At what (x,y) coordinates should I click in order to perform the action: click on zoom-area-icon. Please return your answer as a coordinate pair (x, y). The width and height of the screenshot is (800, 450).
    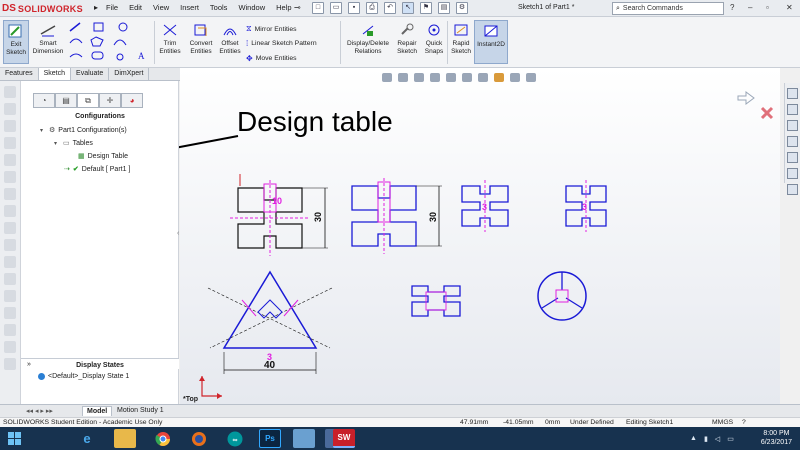
    Looking at the image, I should click on (403, 77).